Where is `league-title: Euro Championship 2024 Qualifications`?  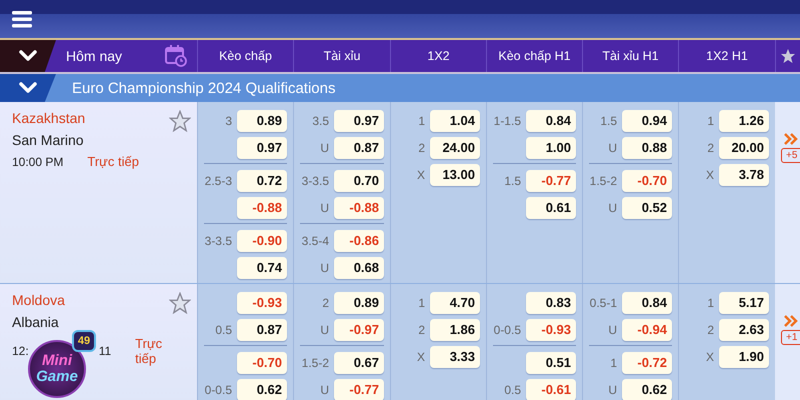 league-title: Euro Championship 2024 Qualifications is located at coordinates (204, 88).